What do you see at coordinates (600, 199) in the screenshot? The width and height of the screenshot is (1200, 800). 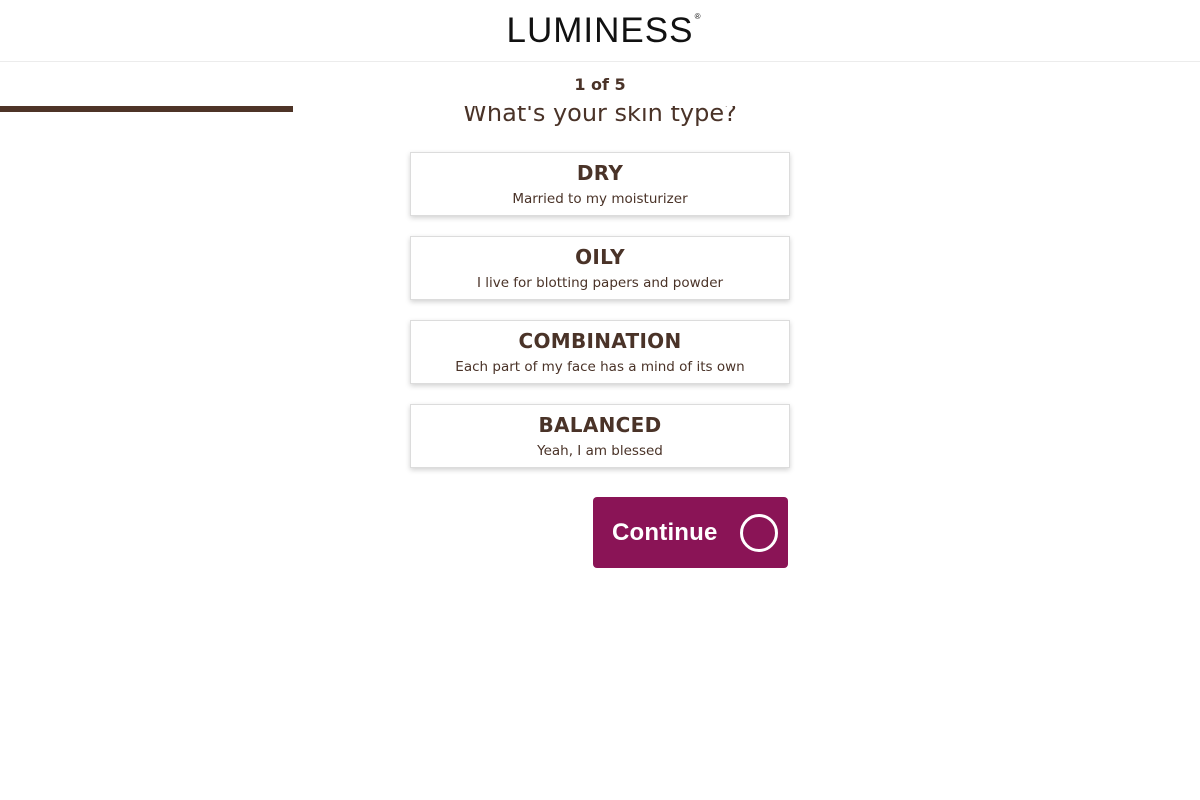 I see `option-description: Married to my moisturizer` at bounding box center [600, 199].